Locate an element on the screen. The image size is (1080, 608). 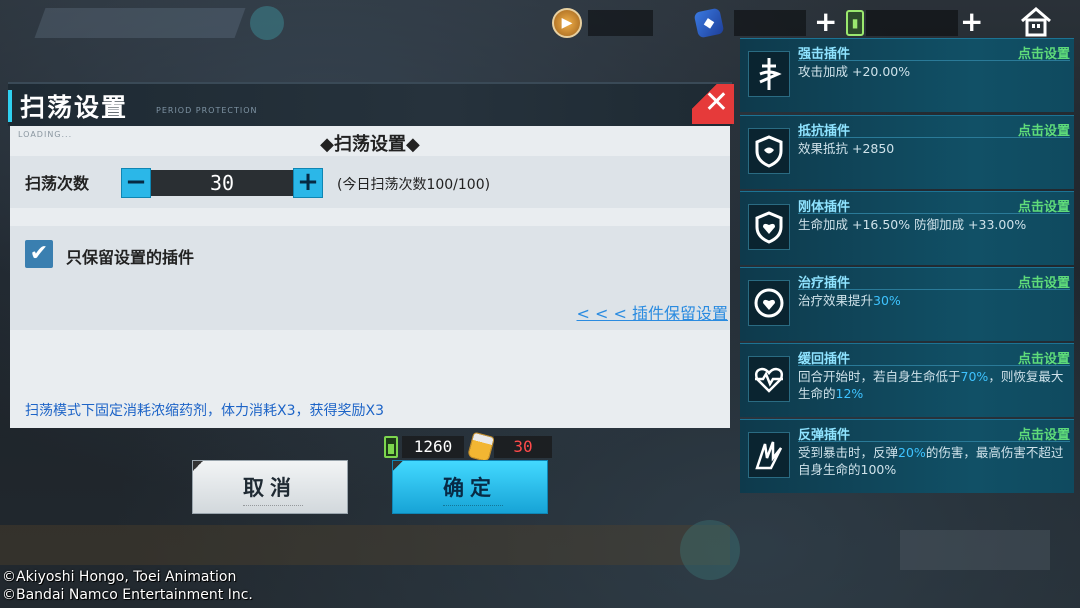
sweep-info-text: 扫荡模式下固定消耗浓缩药剂，体力消耗X3，获得奖励X3 is located at coordinates (204, 411).